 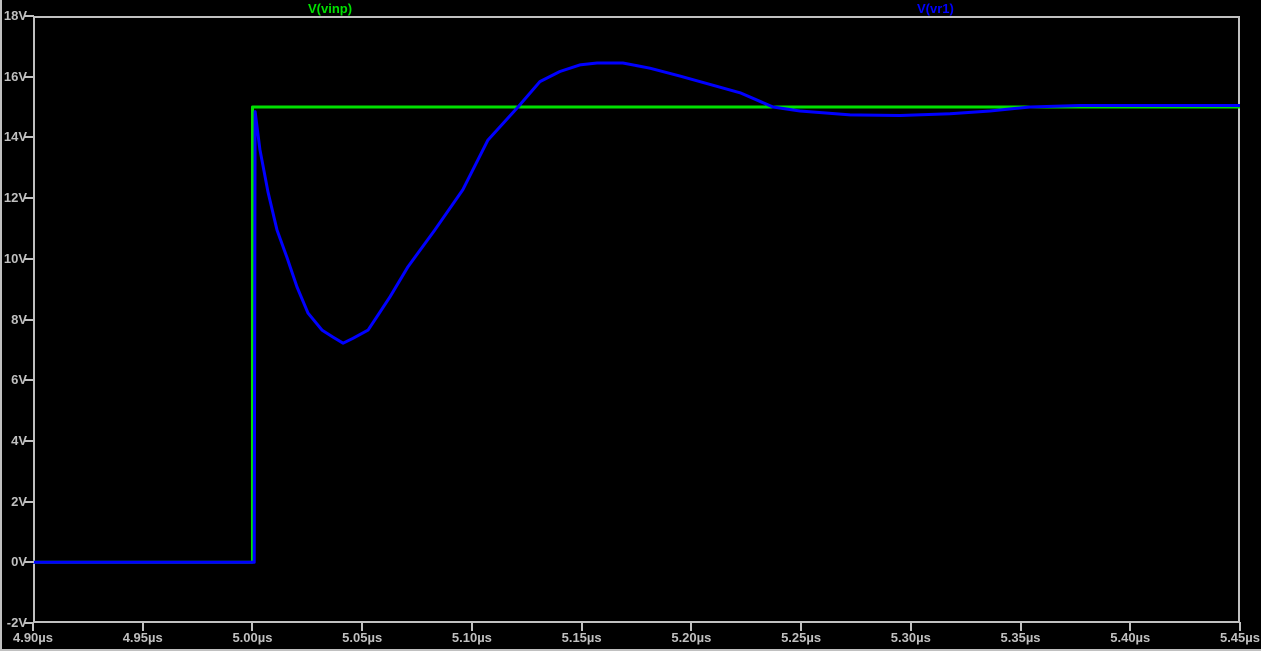 What do you see at coordinates (252, 637) in the screenshot?
I see `x-tick-label: 5.00µs` at bounding box center [252, 637].